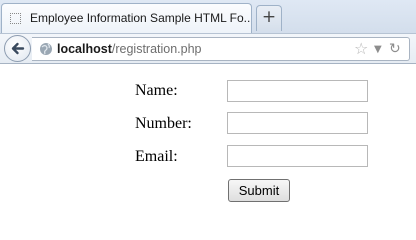 The height and width of the screenshot is (240, 416). What do you see at coordinates (297, 91) in the screenshot?
I see `name-input` at bounding box center [297, 91].